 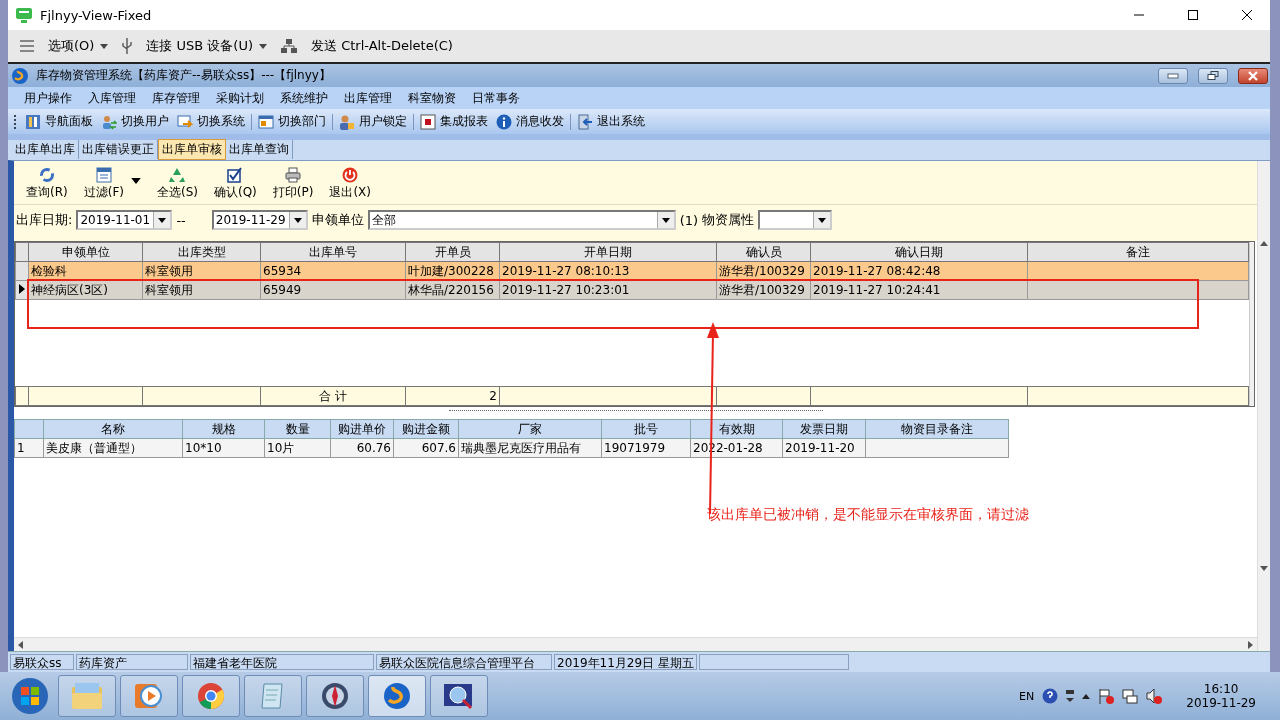 What do you see at coordinates (689, 220) in the screenshot?
I see `count-label: (1)` at bounding box center [689, 220].